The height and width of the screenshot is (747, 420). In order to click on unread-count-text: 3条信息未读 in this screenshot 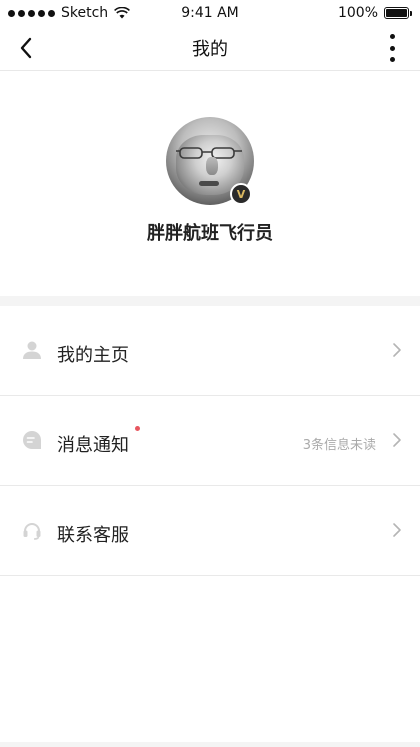, I will do `click(339, 445)`.